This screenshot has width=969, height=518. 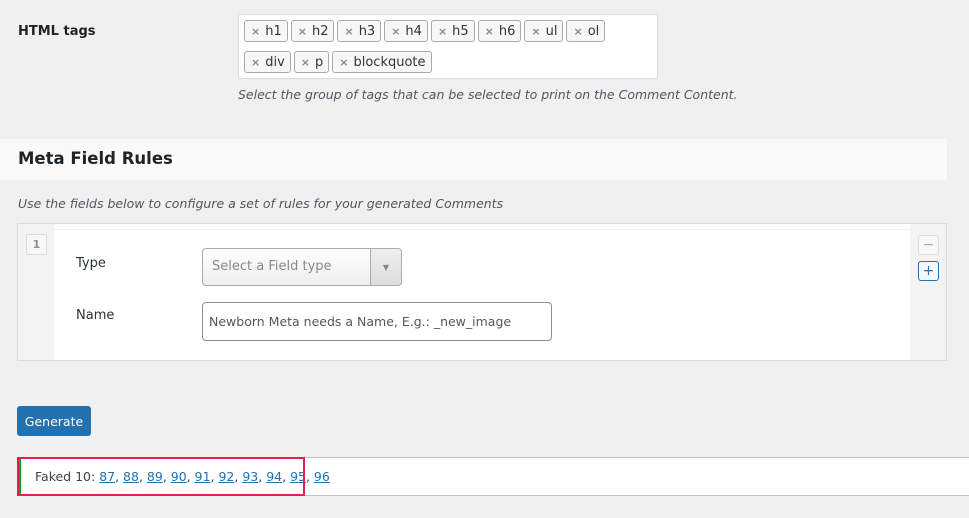 What do you see at coordinates (385, 267) in the screenshot?
I see `chevron-down-icon: ▼` at bounding box center [385, 267].